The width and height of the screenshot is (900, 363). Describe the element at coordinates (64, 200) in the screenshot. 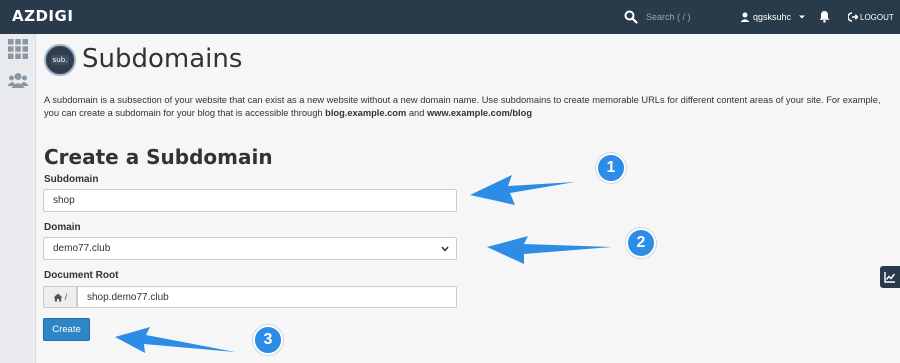

I see `subdomain-value: shop` at that location.